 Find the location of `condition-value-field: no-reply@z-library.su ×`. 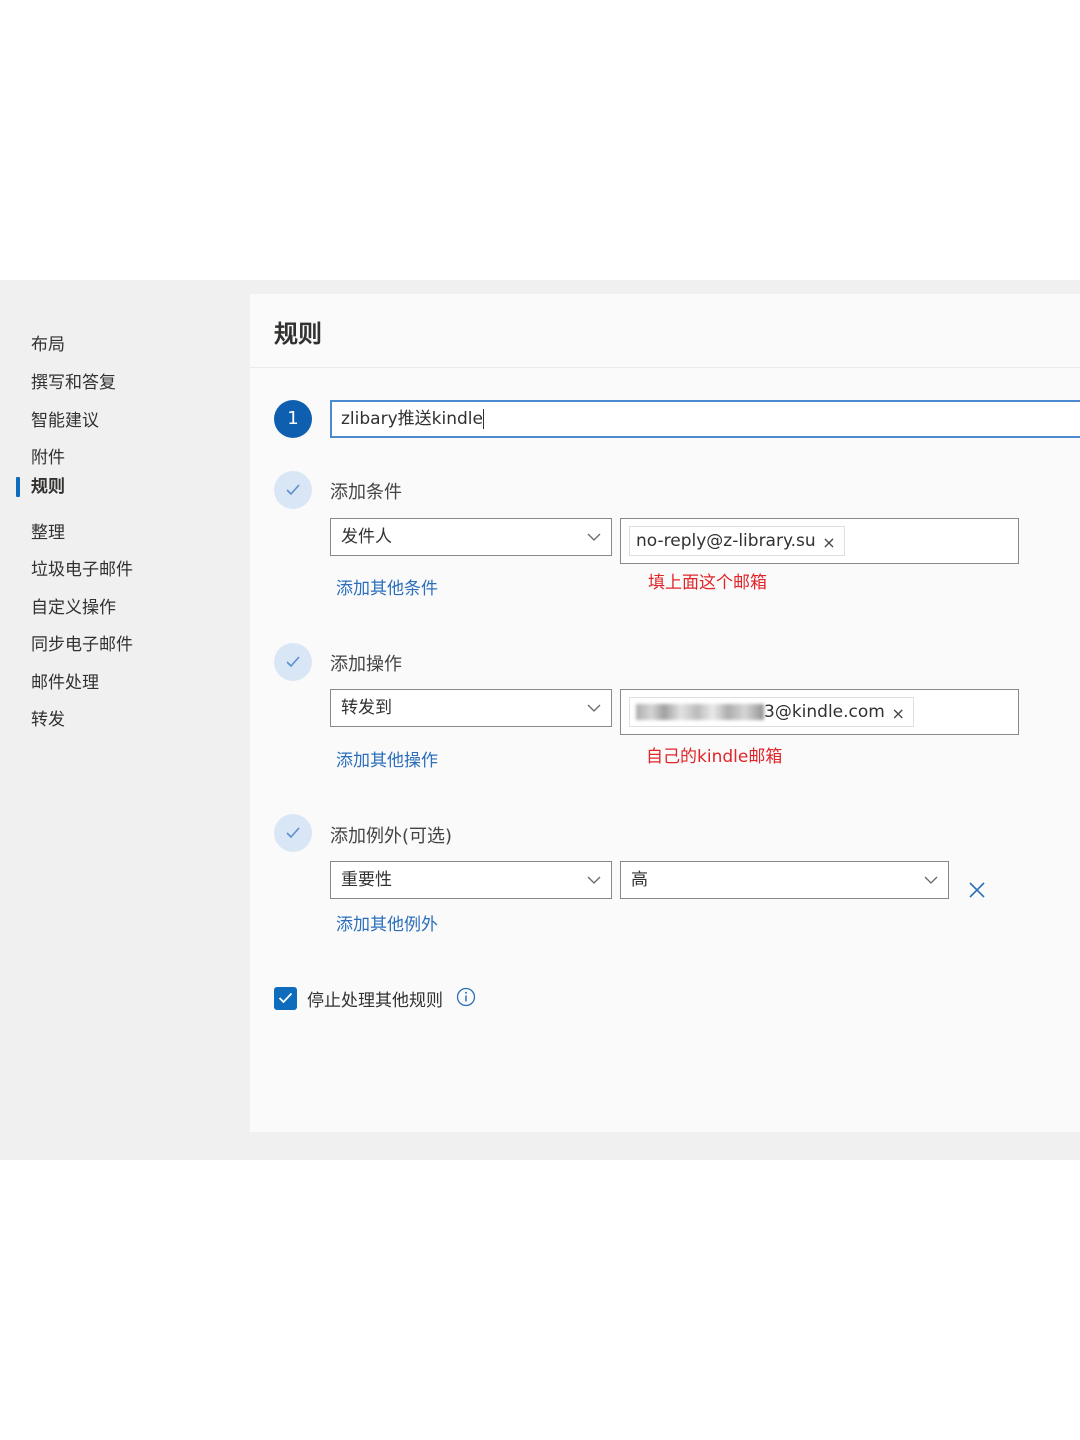

condition-value-field: no-reply@z-library.su × is located at coordinates (819, 541).